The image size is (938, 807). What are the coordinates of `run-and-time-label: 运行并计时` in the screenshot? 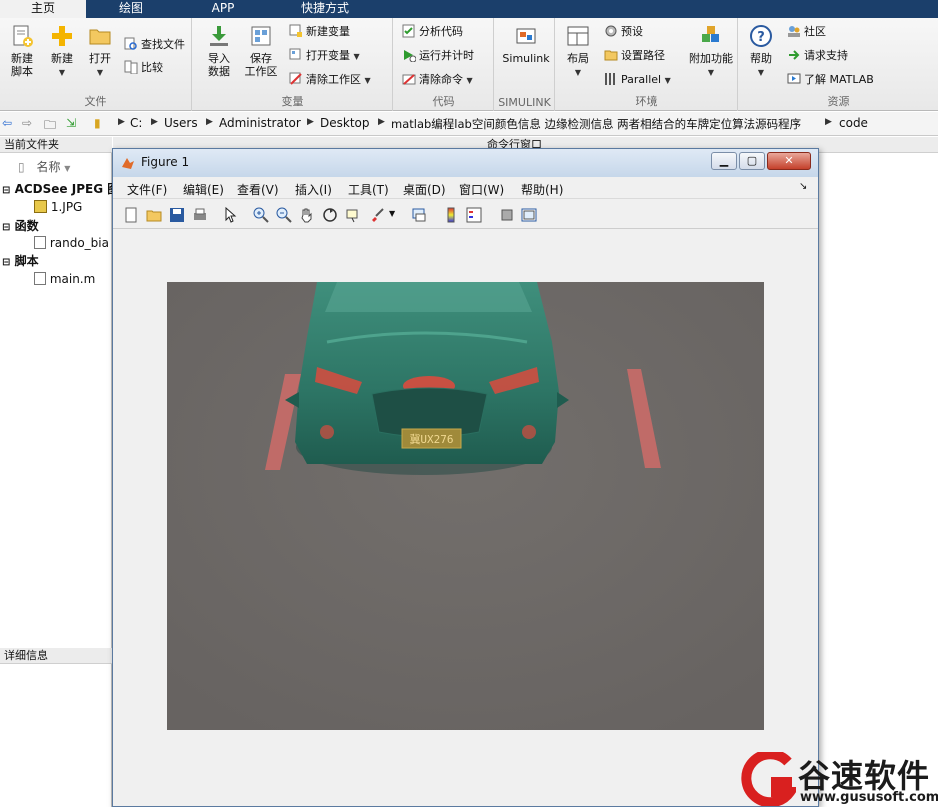 It's located at (446, 55).